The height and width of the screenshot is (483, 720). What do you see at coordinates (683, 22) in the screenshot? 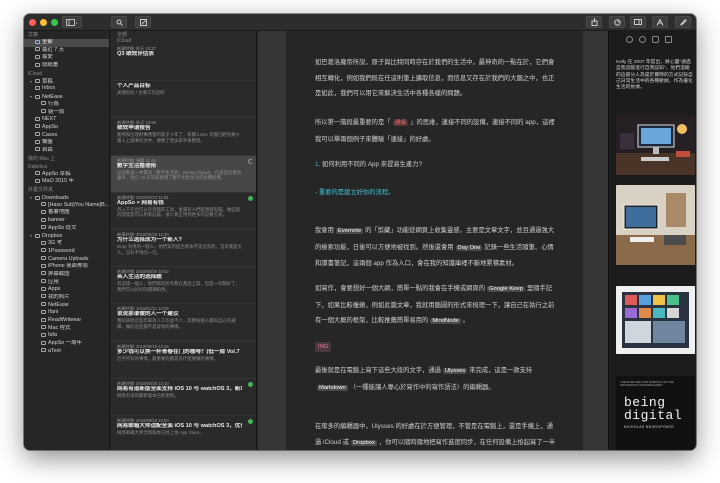
I see `attach-button` at bounding box center [683, 22].